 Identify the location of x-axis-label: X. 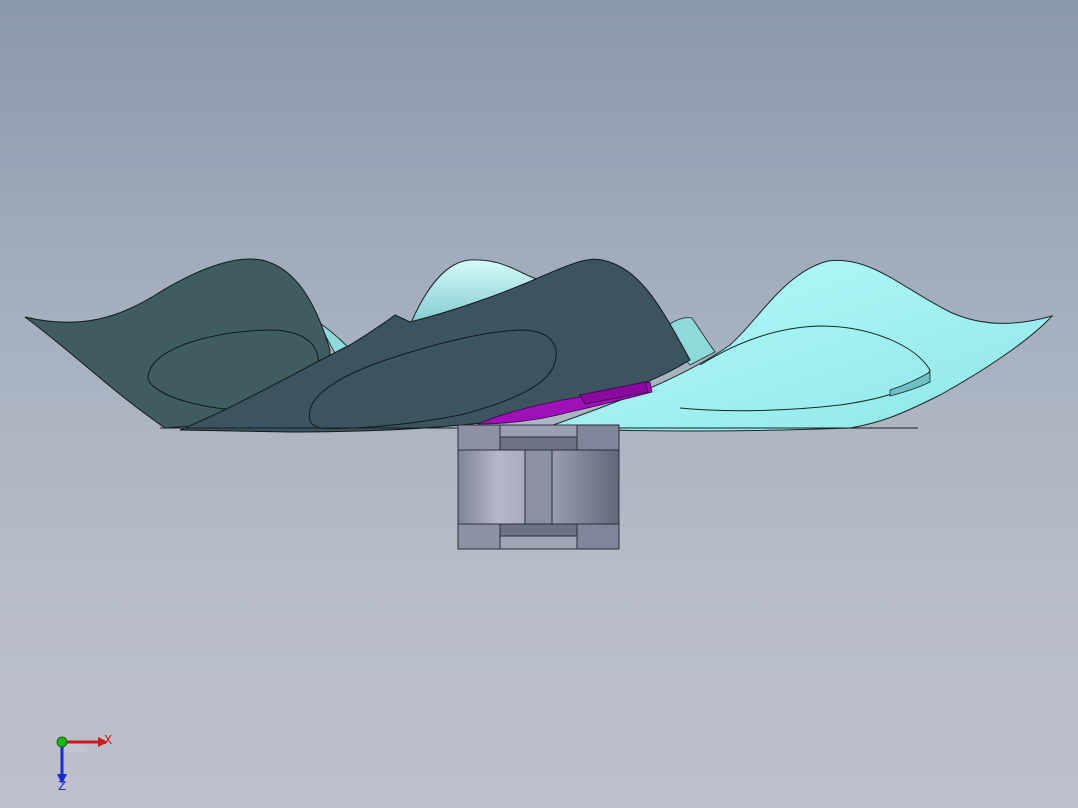
(108, 740).